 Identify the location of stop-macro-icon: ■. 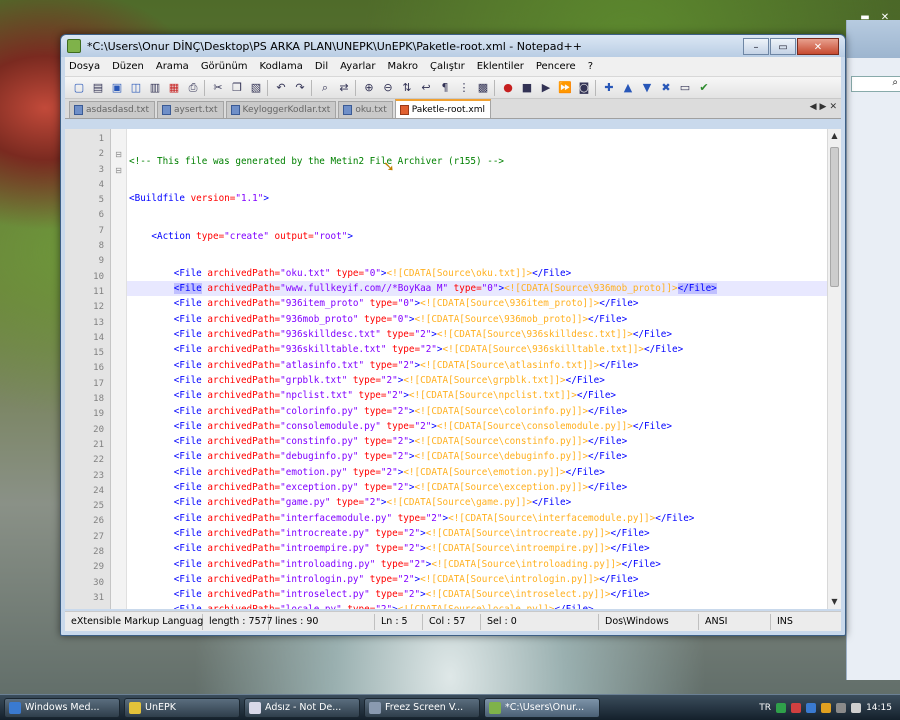
(527, 88).